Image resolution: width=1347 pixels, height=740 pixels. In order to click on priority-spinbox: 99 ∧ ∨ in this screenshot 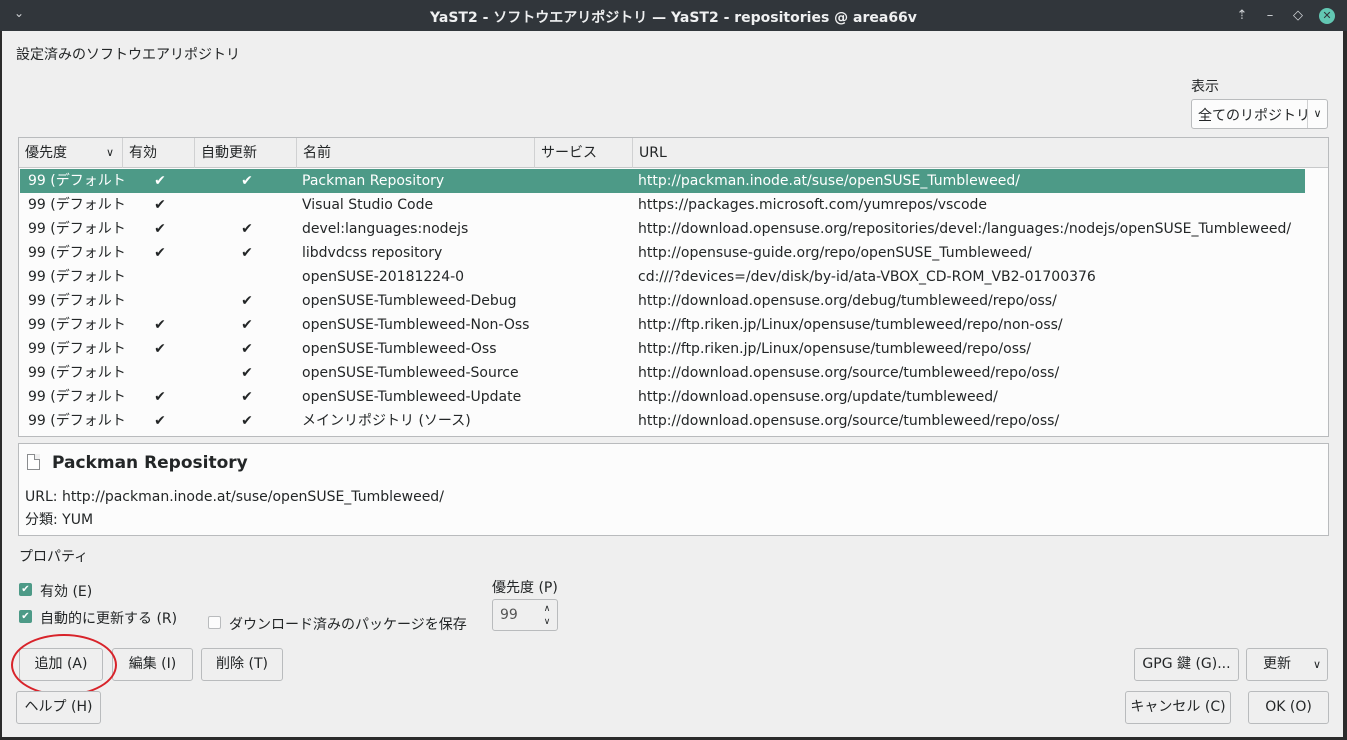, I will do `click(525, 615)`.